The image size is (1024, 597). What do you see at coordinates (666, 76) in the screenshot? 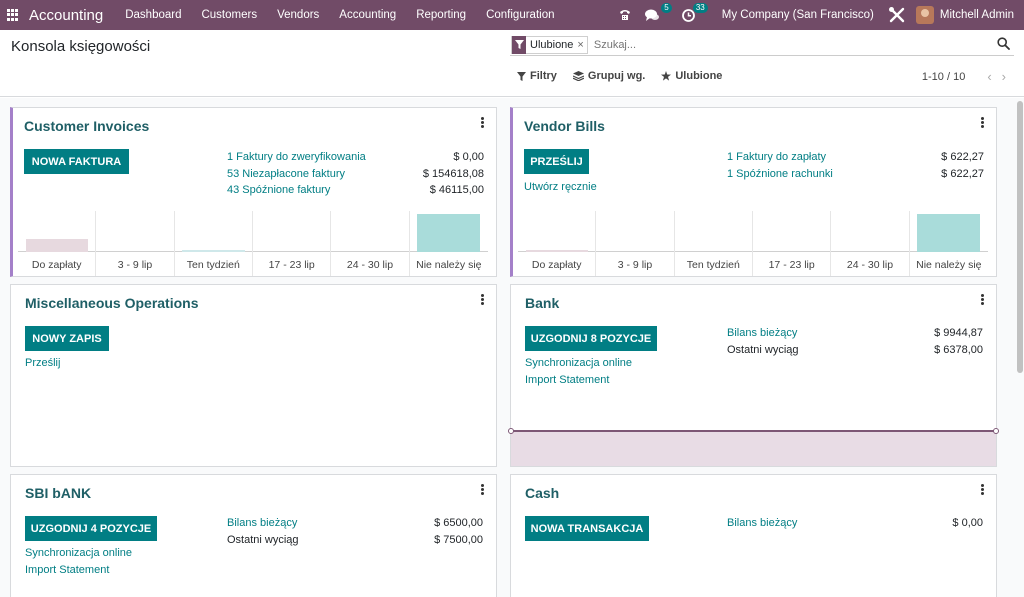
I see `star-icon` at bounding box center [666, 76].